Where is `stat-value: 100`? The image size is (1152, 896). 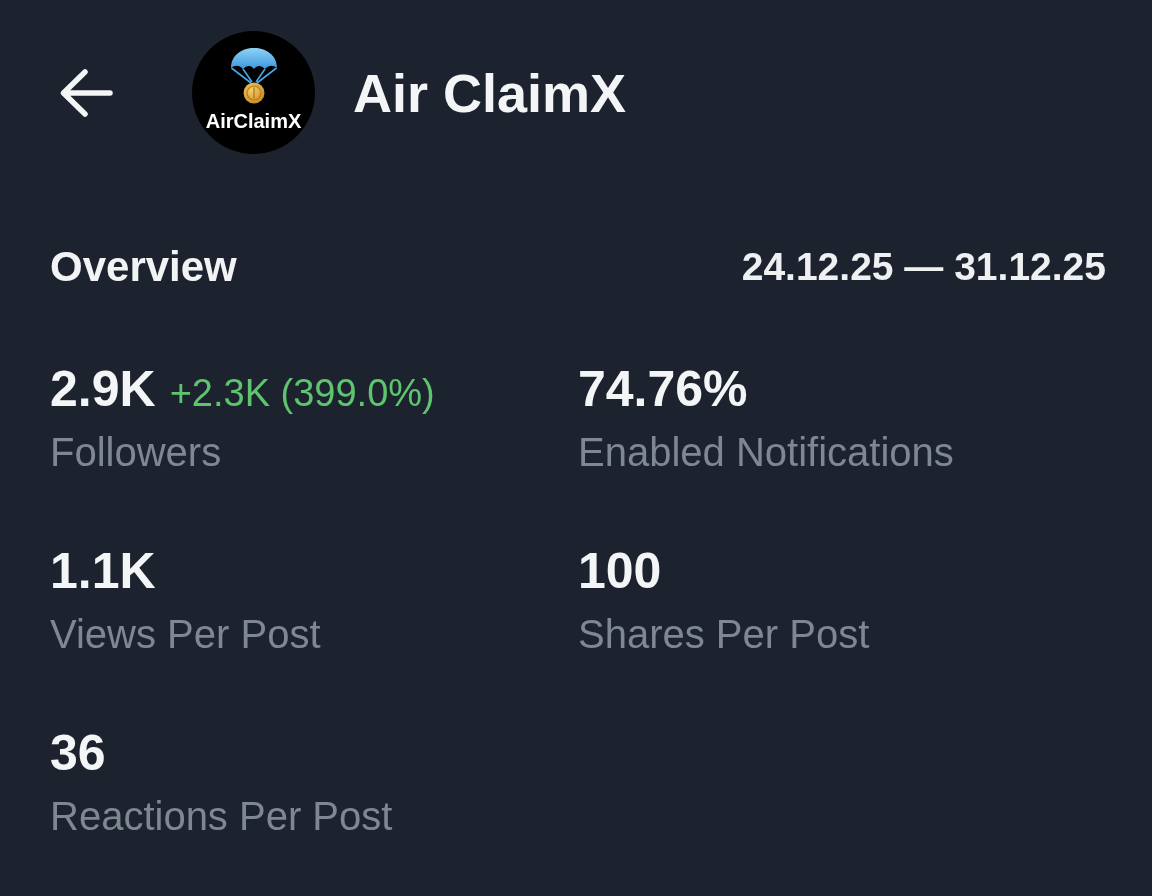 stat-value: 100 is located at coordinates (620, 571).